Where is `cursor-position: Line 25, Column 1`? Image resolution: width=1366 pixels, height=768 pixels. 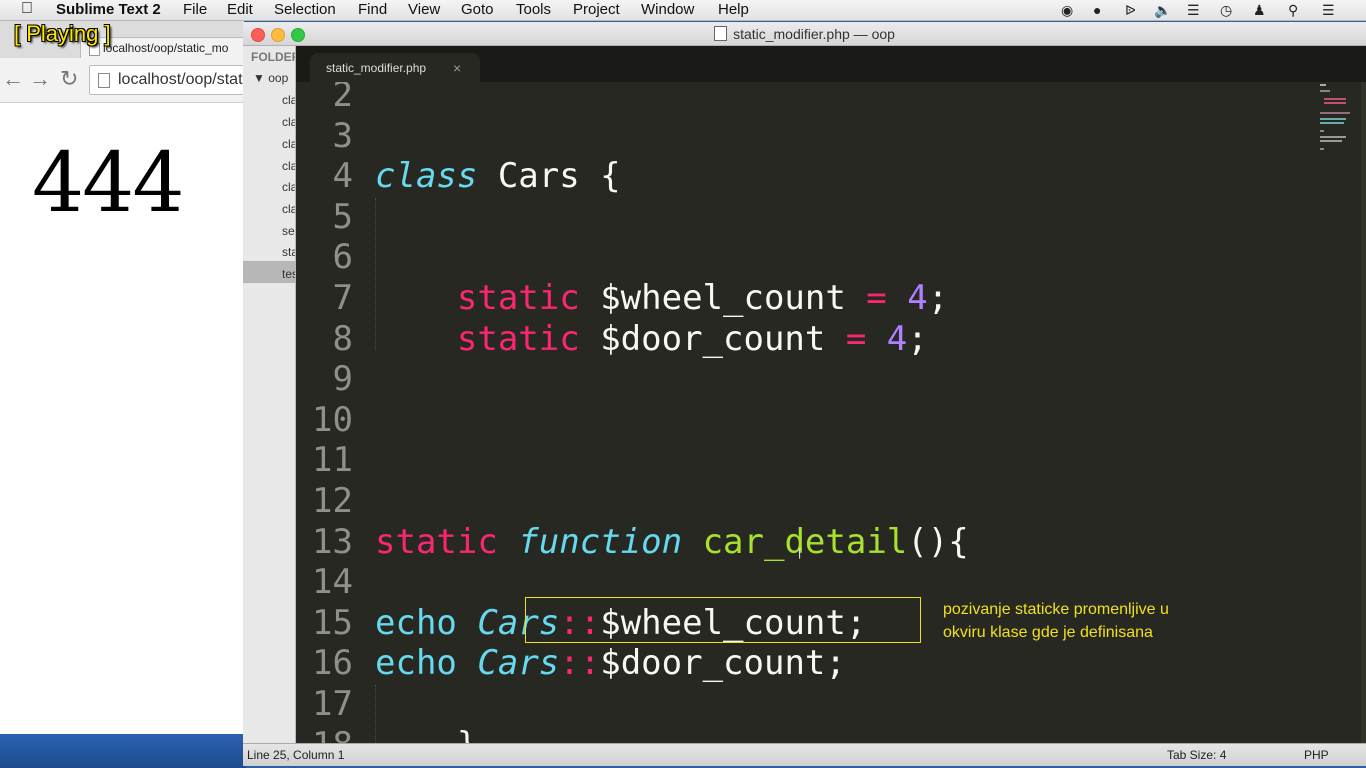 cursor-position: Line 25, Column 1 is located at coordinates (296, 755).